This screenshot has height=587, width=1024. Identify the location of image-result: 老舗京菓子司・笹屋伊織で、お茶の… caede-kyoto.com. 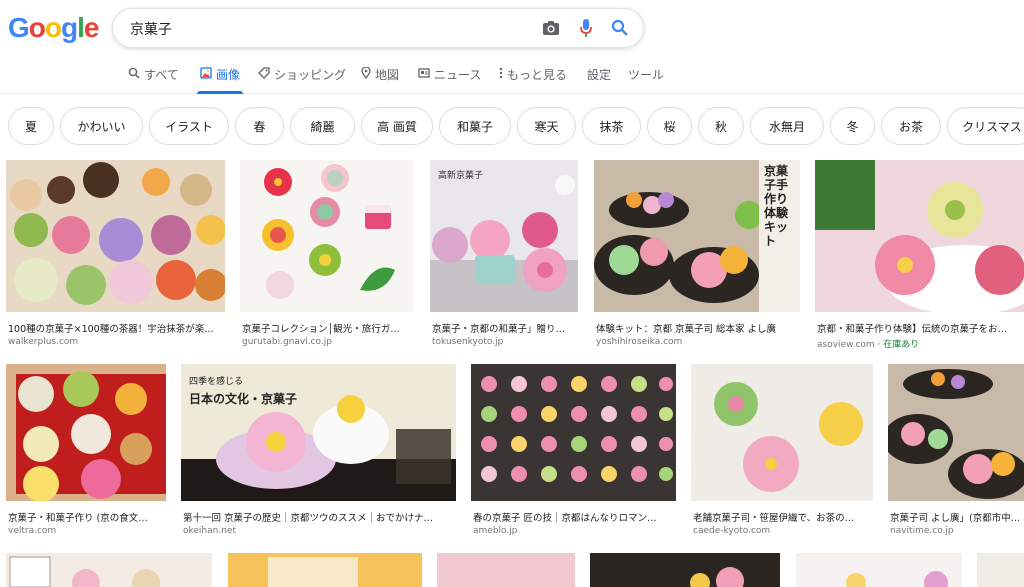
(782, 454).